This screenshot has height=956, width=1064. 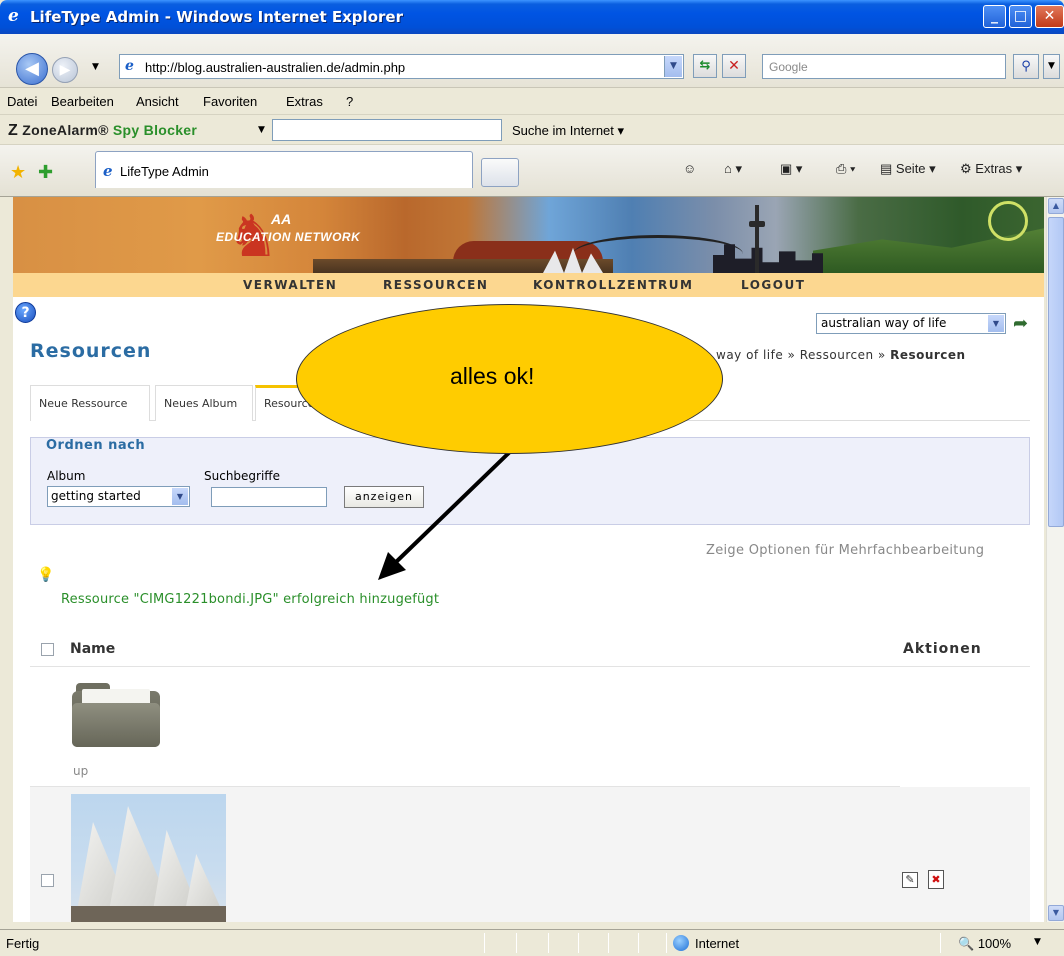 What do you see at coordinates (22, 101) in the screenshot?
I see `menu-datei: Datei` at bounding box center [22, 101].